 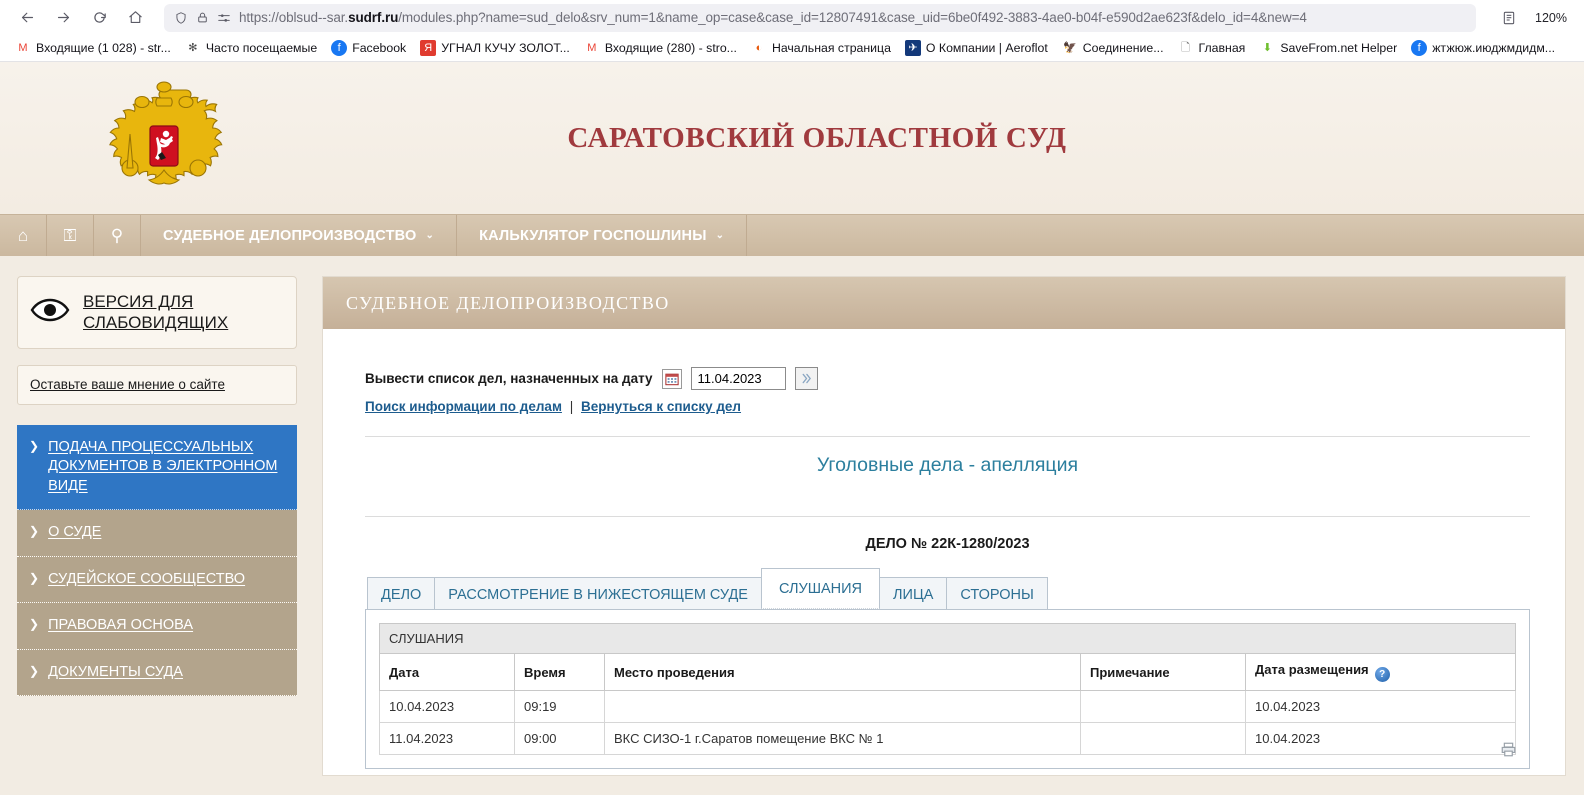 I want to click on eagle-icon: 🦅, so click(x=1069, y=47).